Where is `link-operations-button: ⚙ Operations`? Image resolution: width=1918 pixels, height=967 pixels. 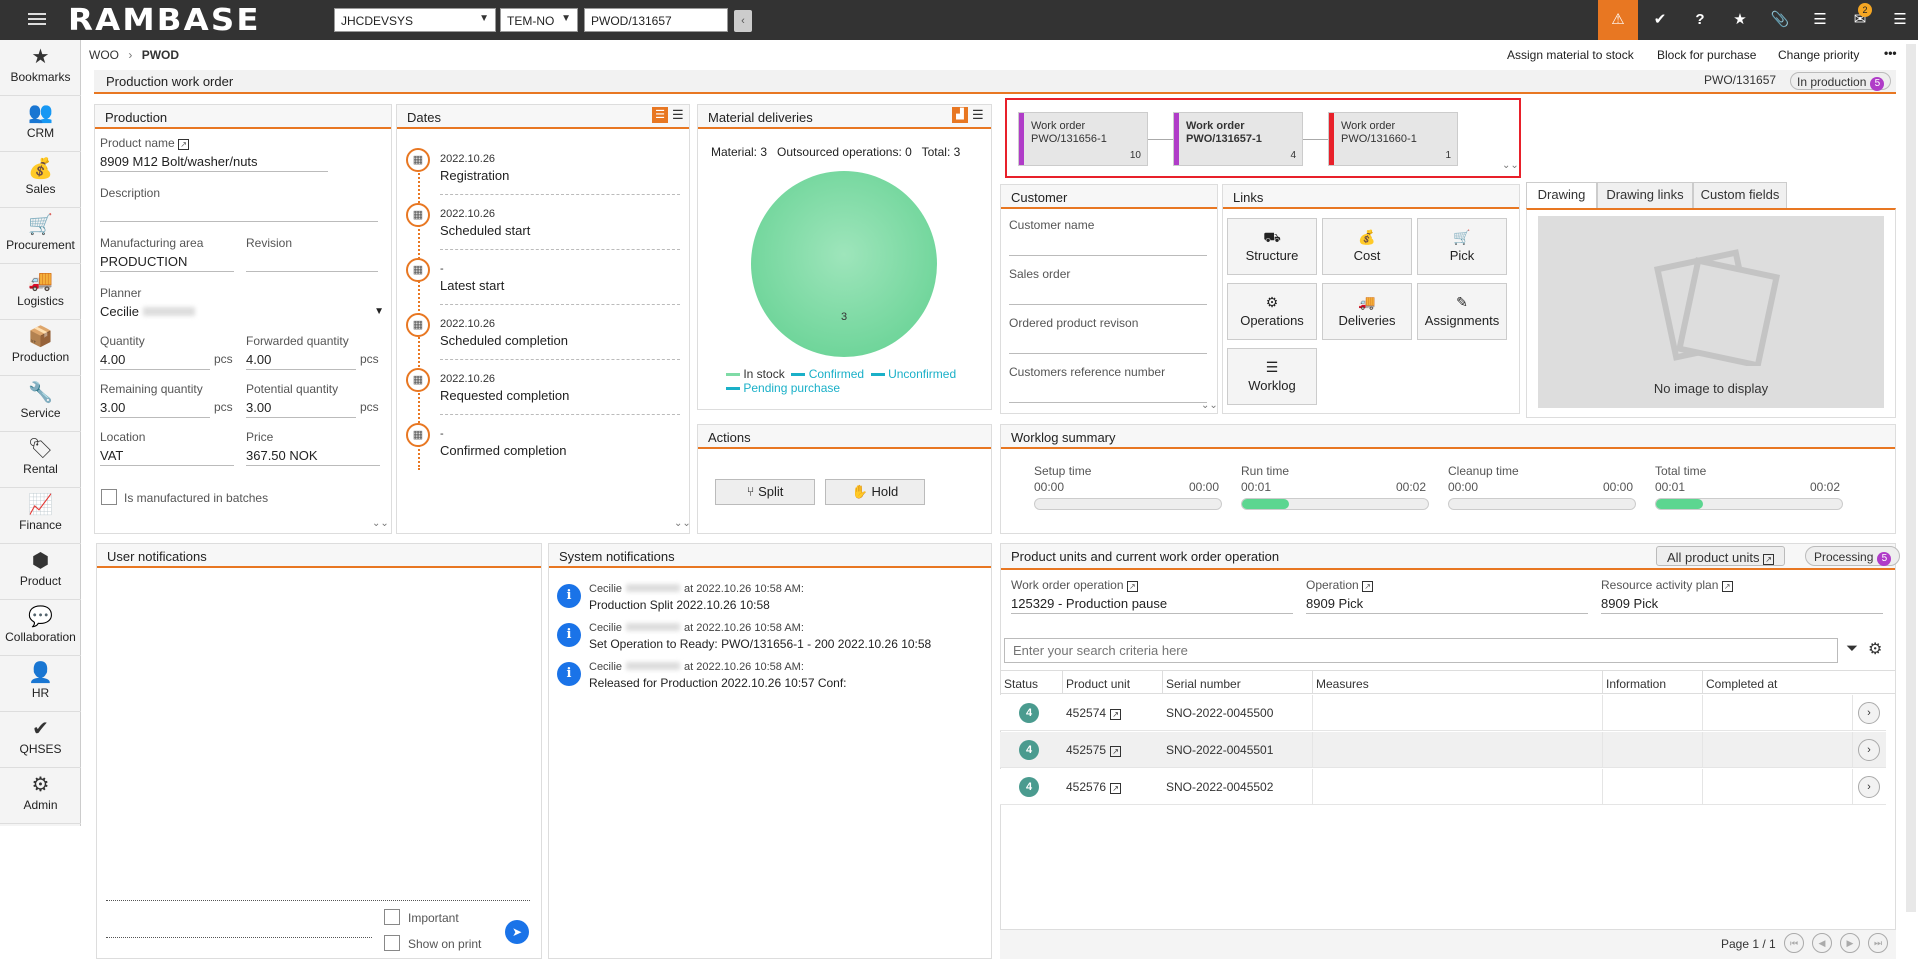 link-operations-button: ⚙ Operations is located at coordinates (1272, 311).